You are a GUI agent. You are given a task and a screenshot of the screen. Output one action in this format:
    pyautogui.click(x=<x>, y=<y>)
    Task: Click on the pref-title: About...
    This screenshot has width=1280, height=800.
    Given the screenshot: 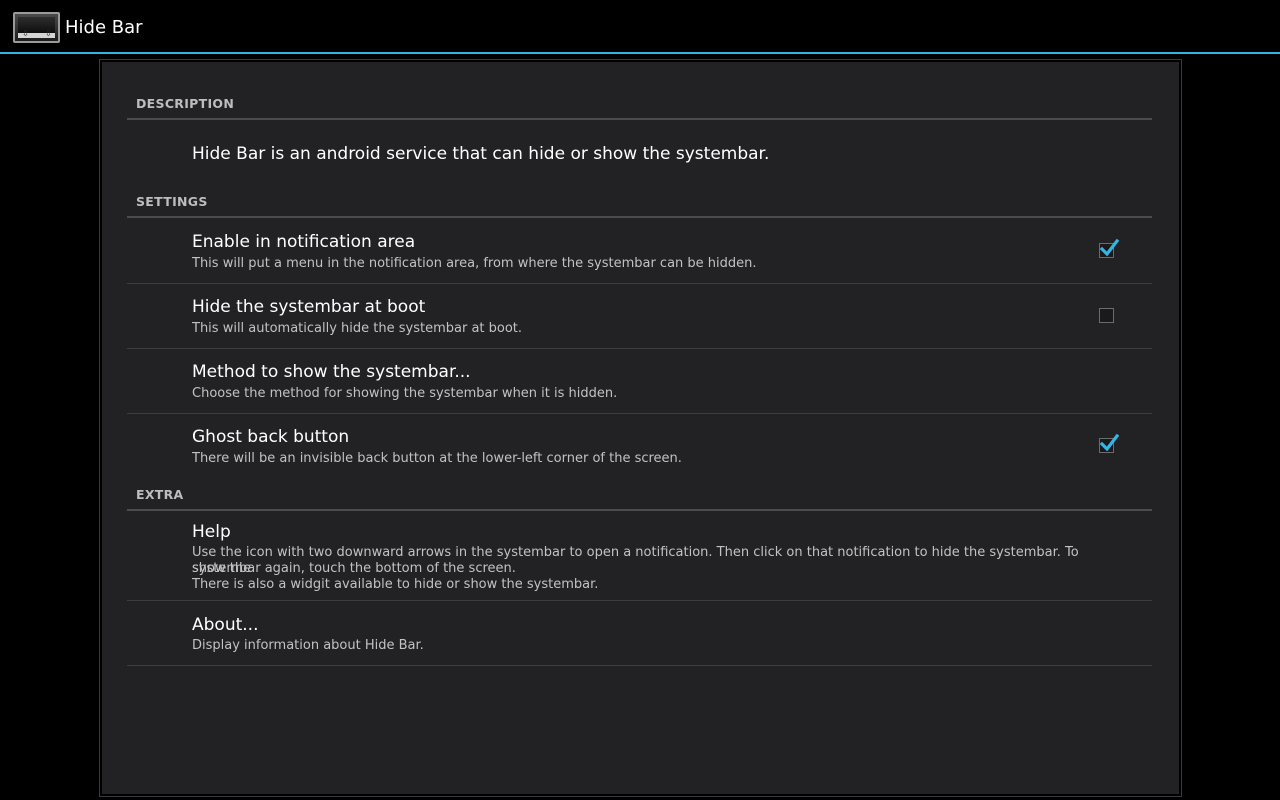 What is the action you would take?
    pyautogui.click(x=225, y=625)
    